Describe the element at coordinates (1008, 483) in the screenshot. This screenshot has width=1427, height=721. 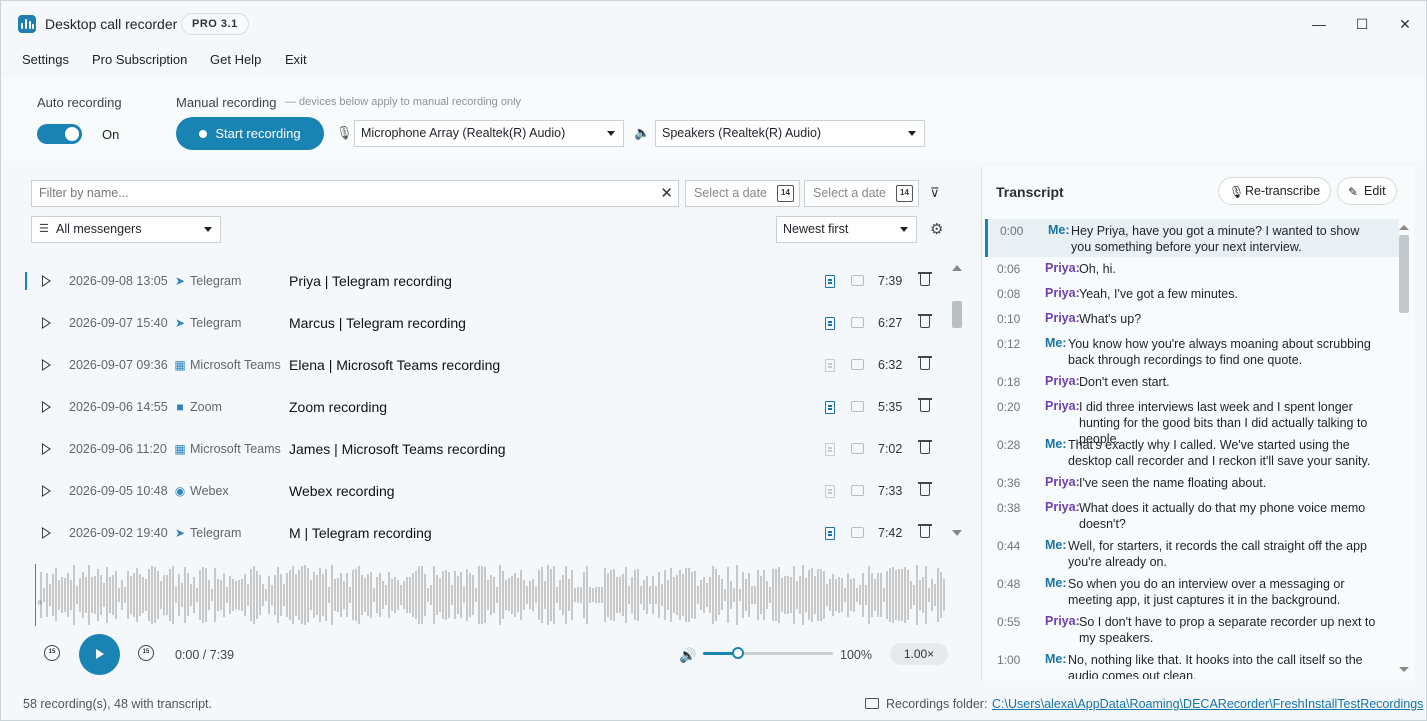
I see `transcript-timestamp: 0:36` at that location.